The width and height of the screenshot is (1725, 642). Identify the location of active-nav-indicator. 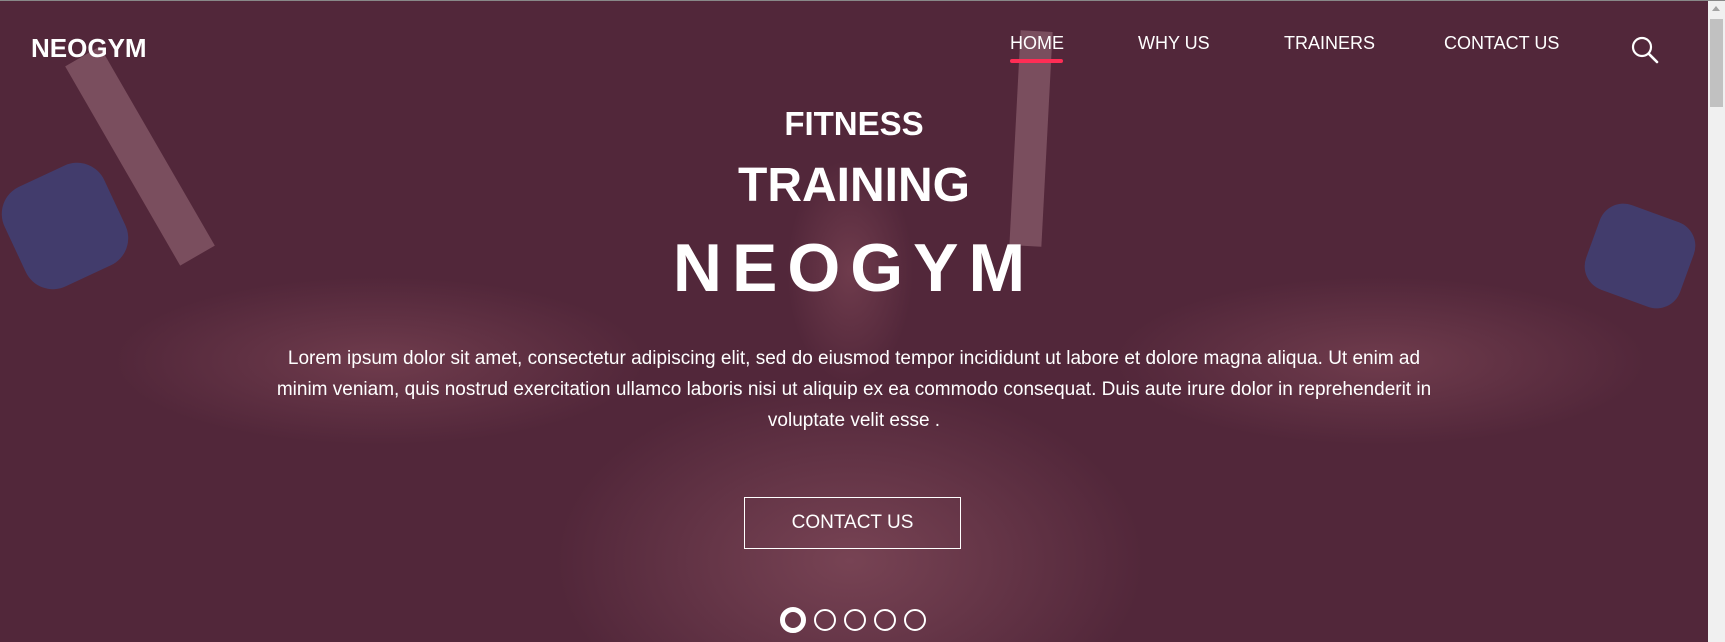
(1036, 61).